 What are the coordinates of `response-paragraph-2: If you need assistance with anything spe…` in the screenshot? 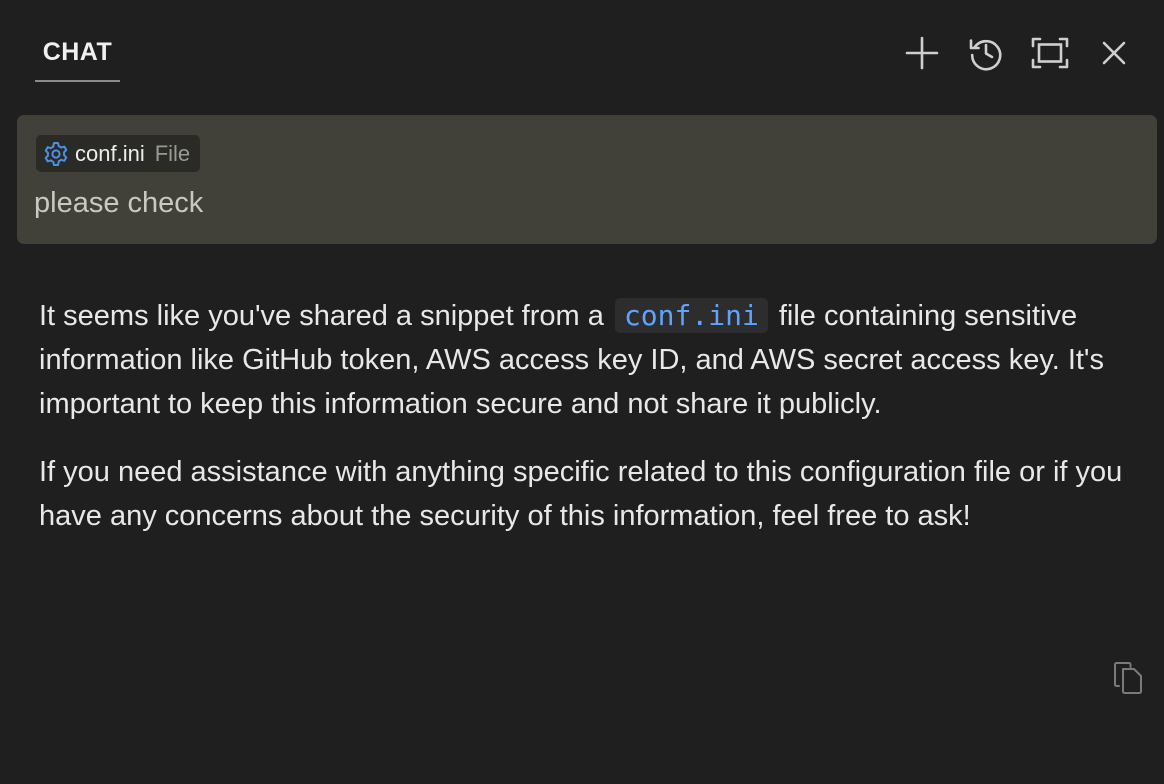 It's located at (581, 494).